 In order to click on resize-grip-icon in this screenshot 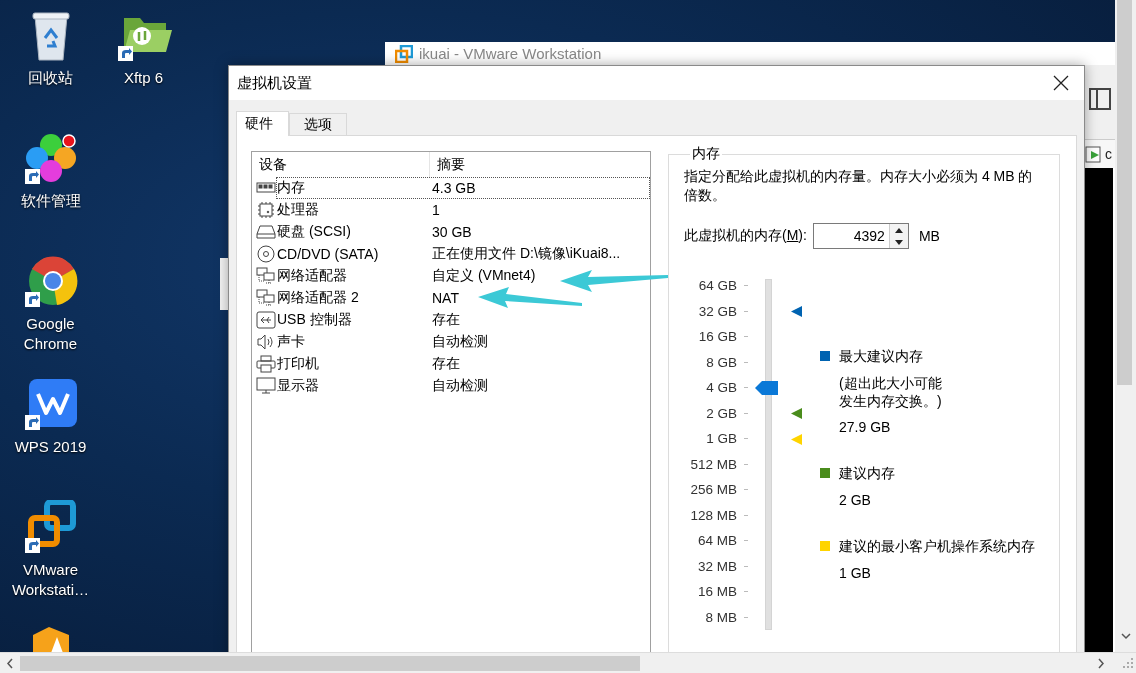, I will do `click(1128, 663)`.